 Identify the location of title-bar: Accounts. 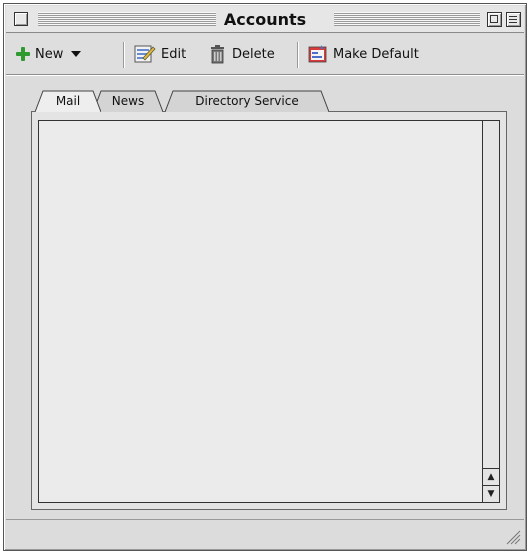
(265, 19).